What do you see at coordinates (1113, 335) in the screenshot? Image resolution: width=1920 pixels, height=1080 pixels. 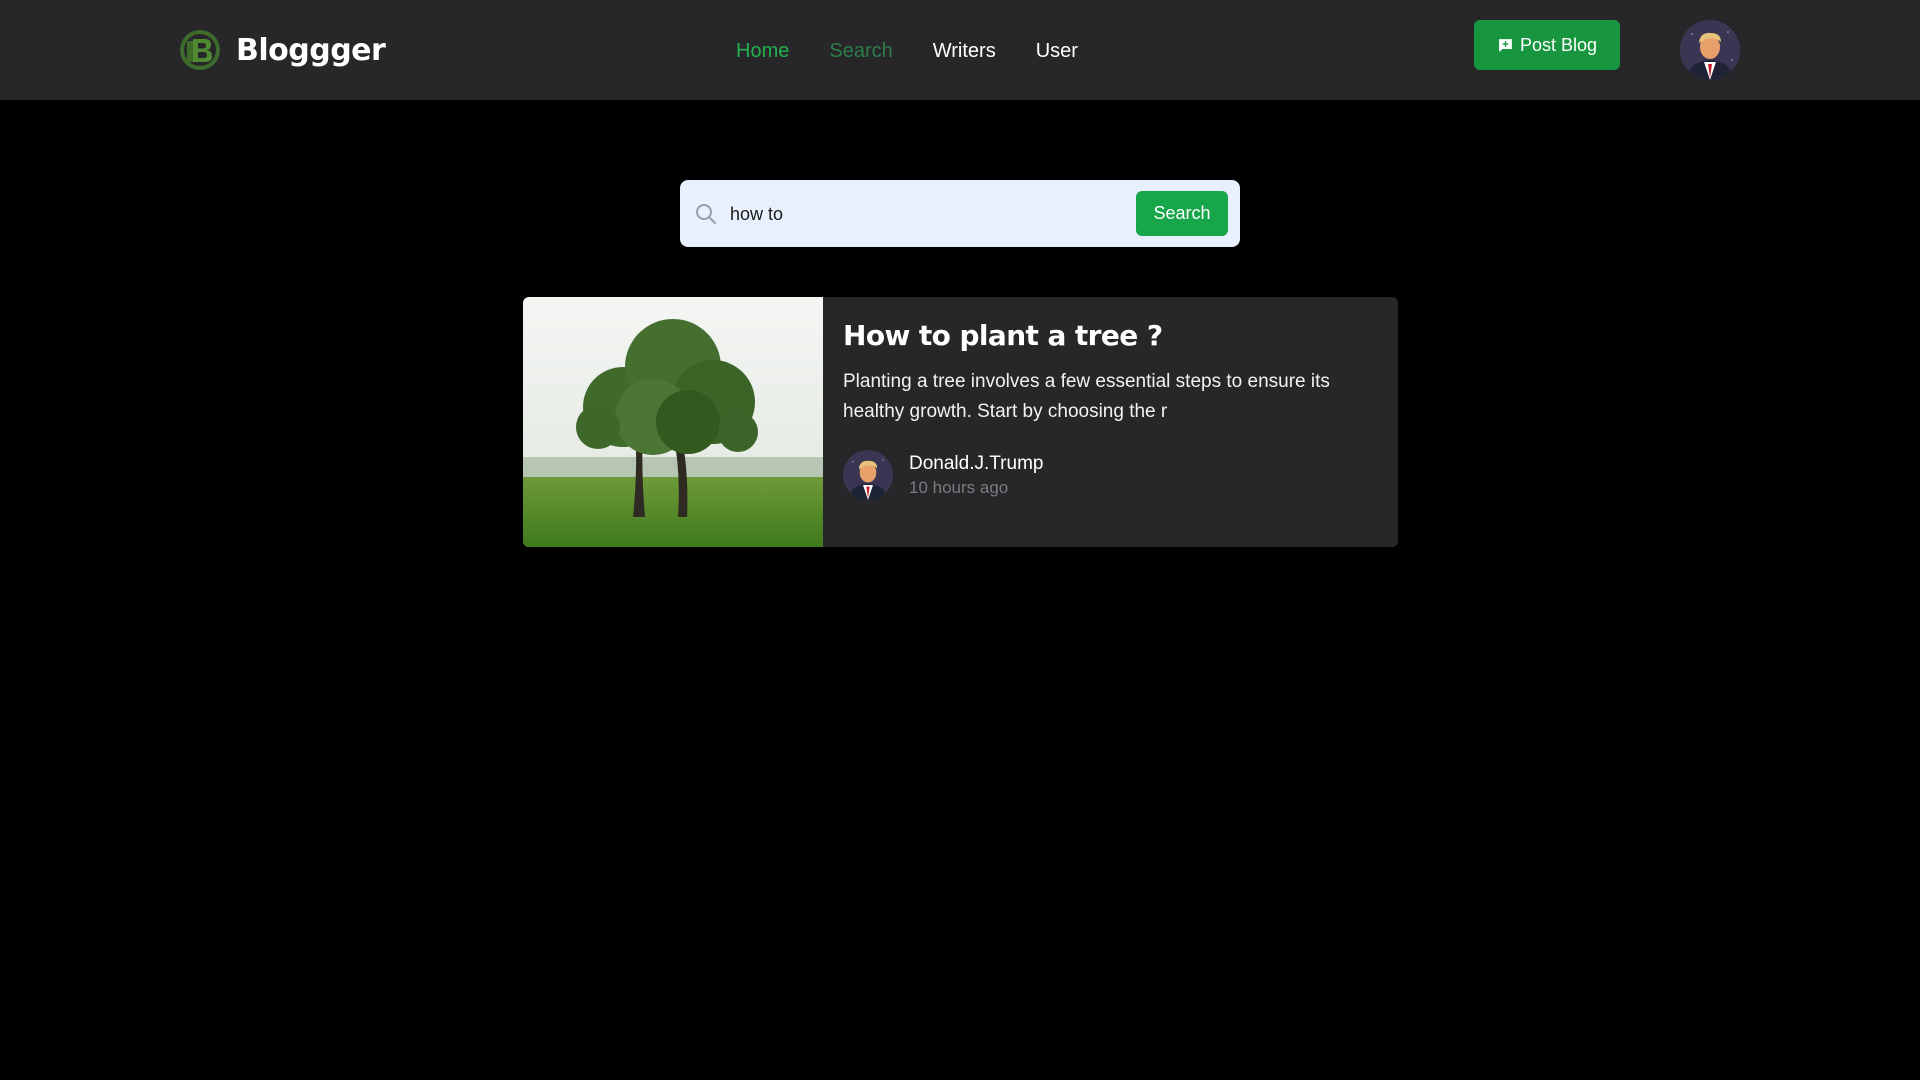 I see `blog-card-title: How to plant a tree ?` at bounding box center [1113, 335].